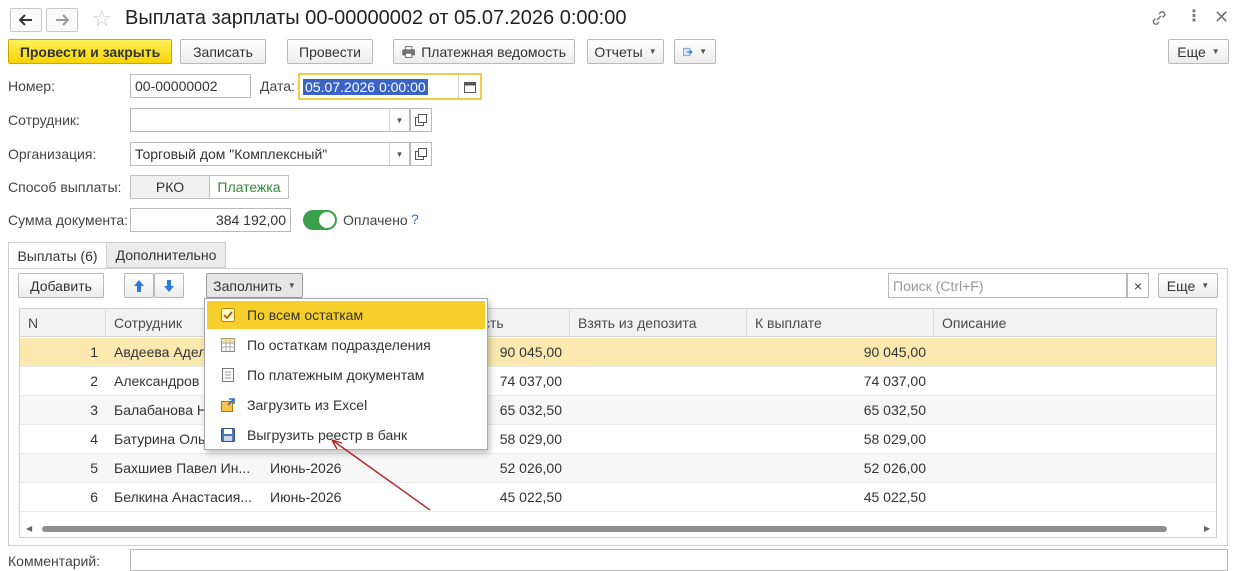 The height and width of the screenshot is (571, 1247). What do you see at coordinates (228, 435) in the screenshot?
I see `floppy-save-icon` at bounding box center [228, 435].